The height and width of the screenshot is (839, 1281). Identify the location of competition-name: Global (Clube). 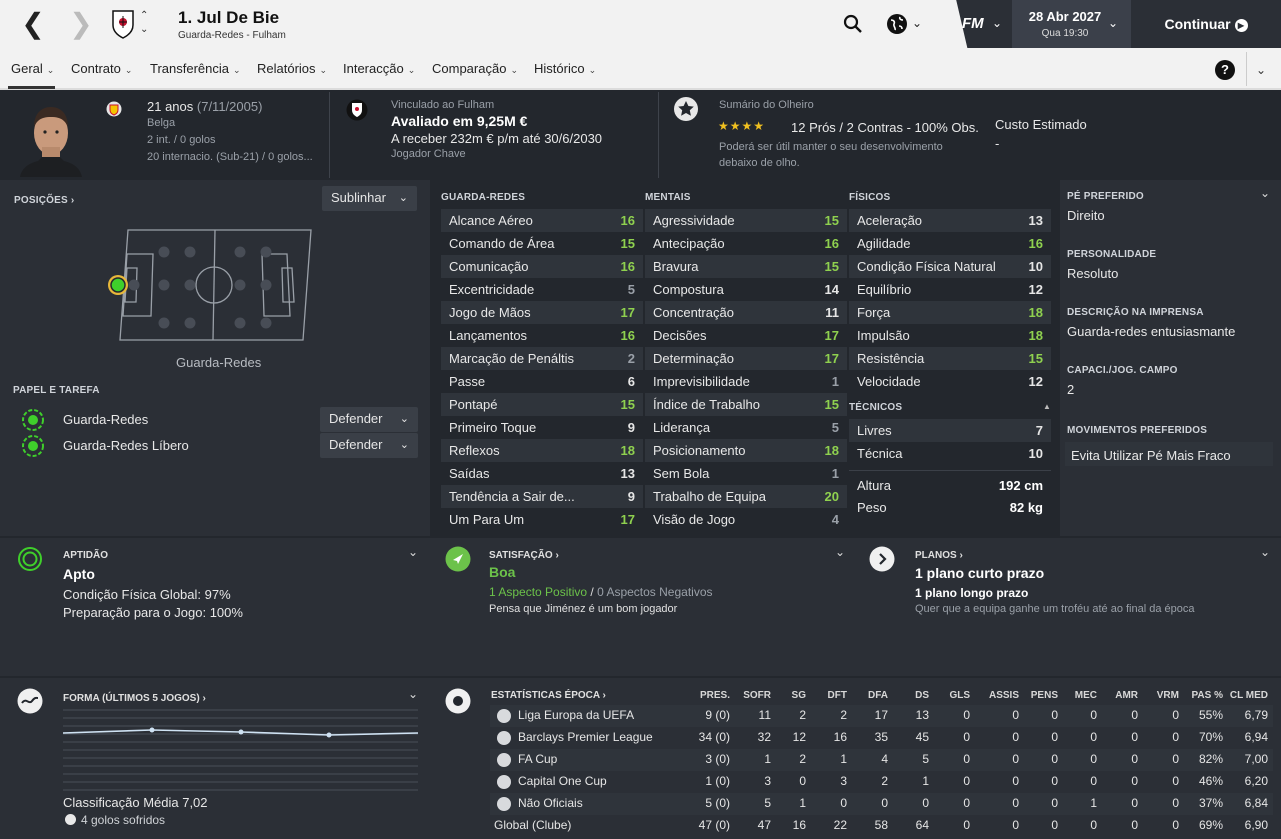
(532, 825).